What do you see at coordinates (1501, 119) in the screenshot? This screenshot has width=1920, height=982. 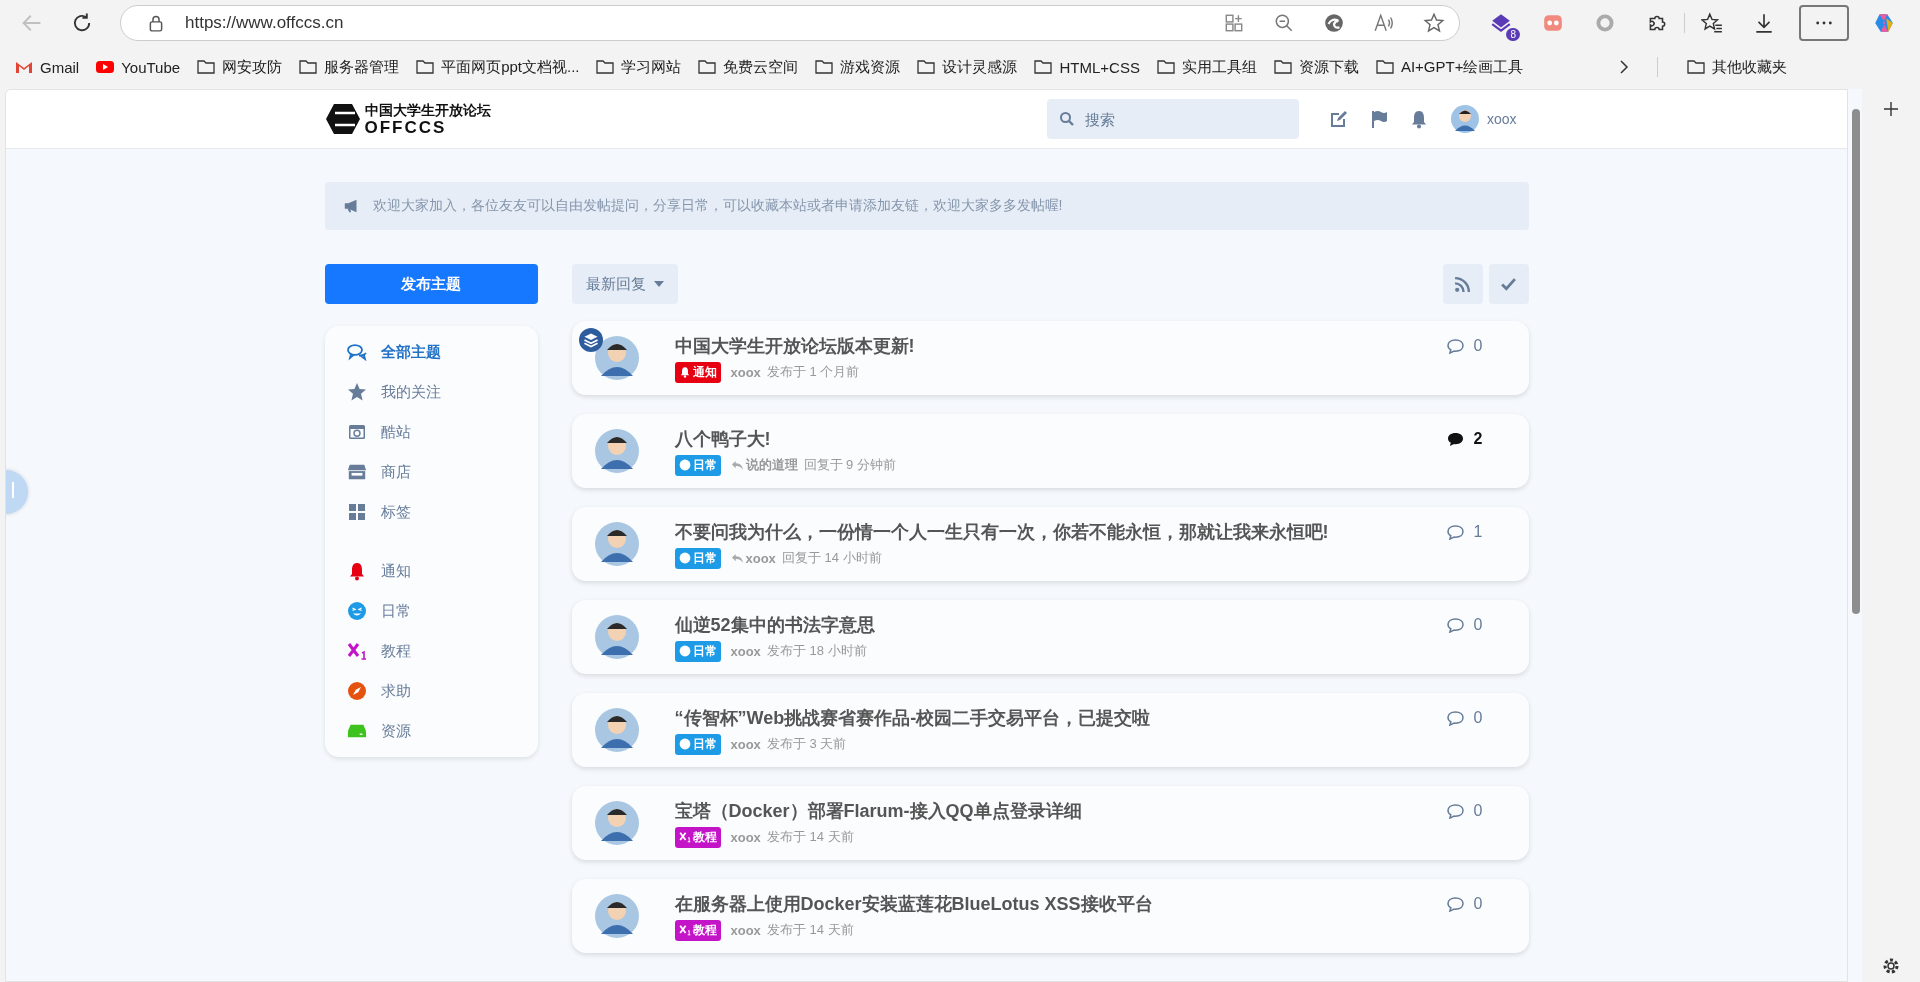 I see `username: xoox` at bounding box center [1501, 119].